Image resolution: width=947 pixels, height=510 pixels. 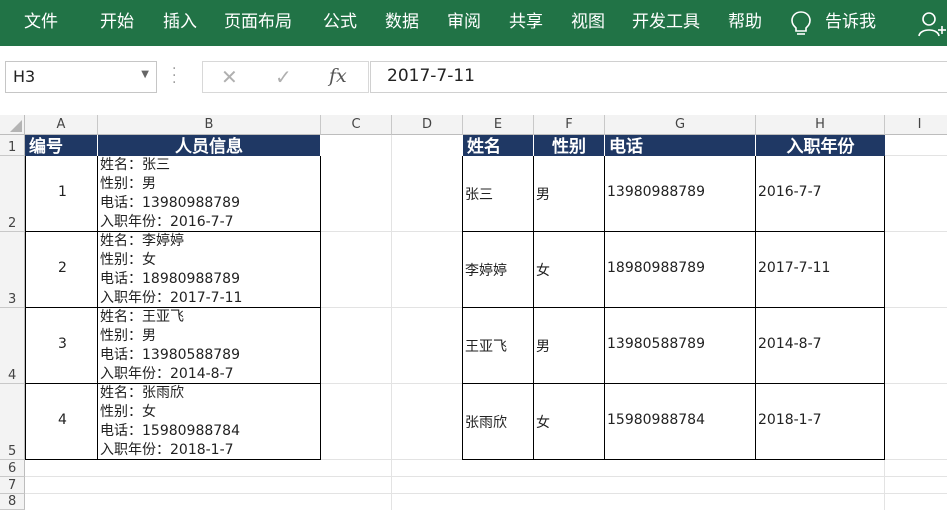 What do you see at coordinates (820, 146) in the screenshot?
I see `header-cell-year: 入职年份` at bounding box center [820, 146].